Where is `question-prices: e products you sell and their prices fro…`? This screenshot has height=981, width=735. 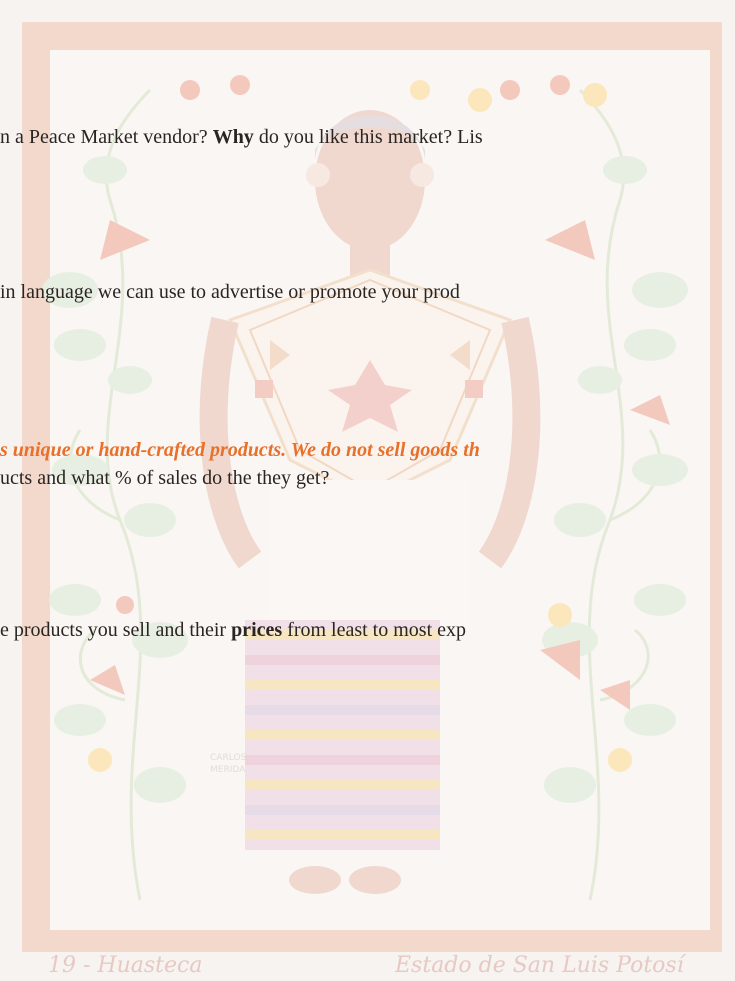 question-prices: e products you sell and their prices fro… is located at coordinates (233, 630).